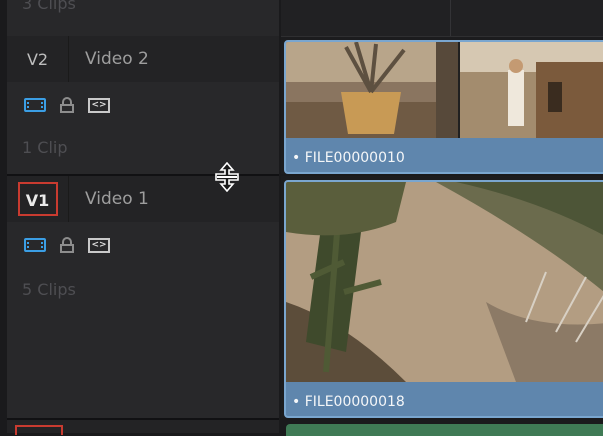 This screenshot has height=436, width=603. I want to click on clip-count-v2: 1 Clip, so click(45, 147).